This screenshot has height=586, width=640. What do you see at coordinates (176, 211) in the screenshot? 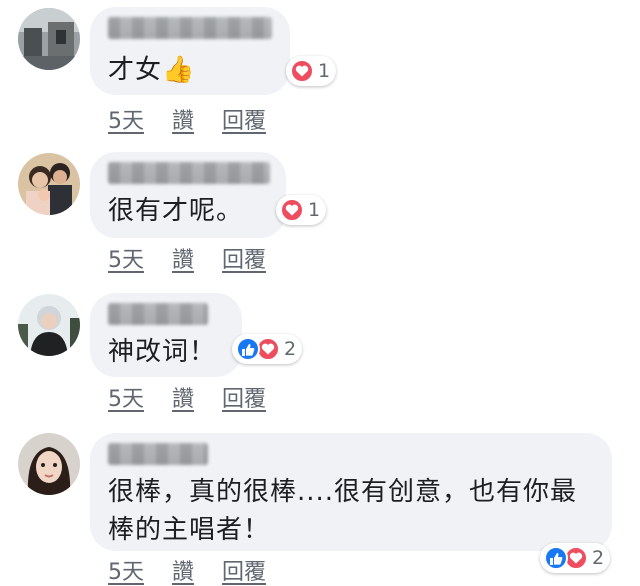
I see `comment-text: 很有才呢。` at bounding box center [176, 211].